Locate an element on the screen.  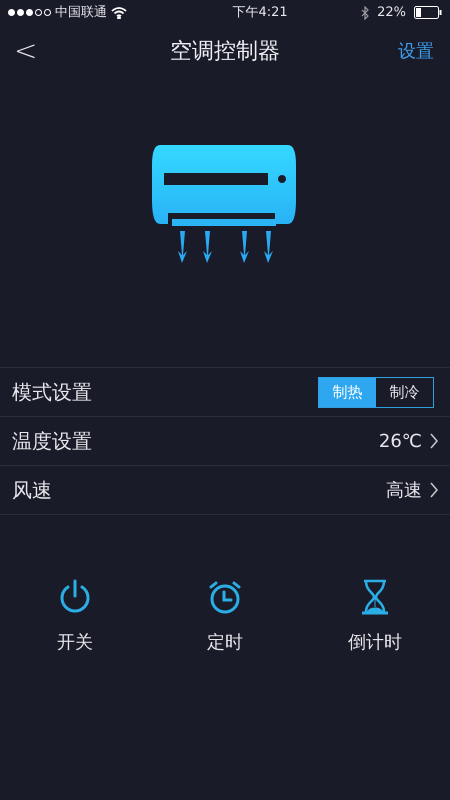
page-title: 空调控制器 is located at coordinates (225, 52).